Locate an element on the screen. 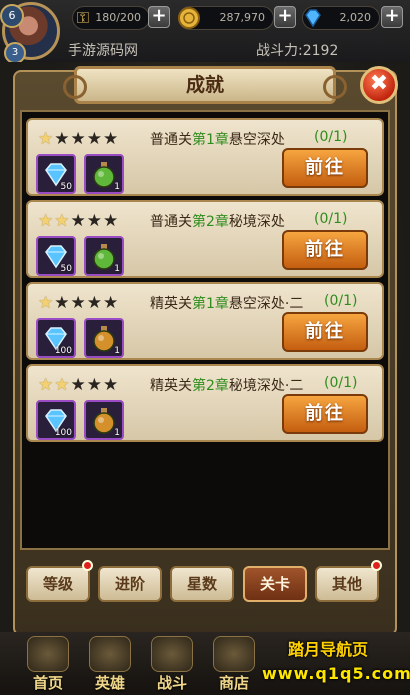 The width and height of the screenshot is (410, 695). achievement-title: 普通关第1章悬空深处 is located at coordinates (217, 139).